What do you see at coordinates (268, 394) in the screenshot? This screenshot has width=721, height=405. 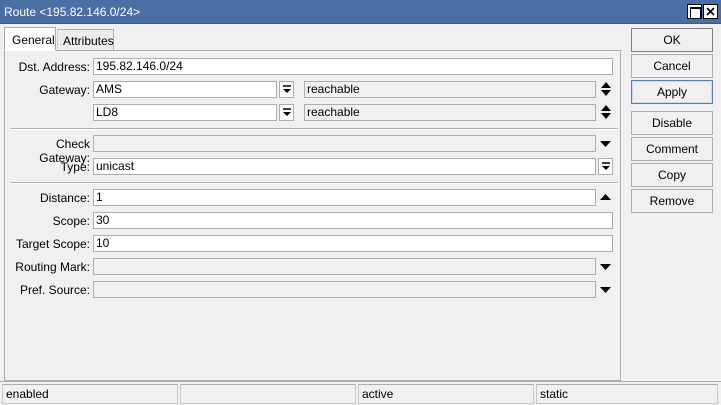 I see `status-cell` at bounding box center [268, 394].